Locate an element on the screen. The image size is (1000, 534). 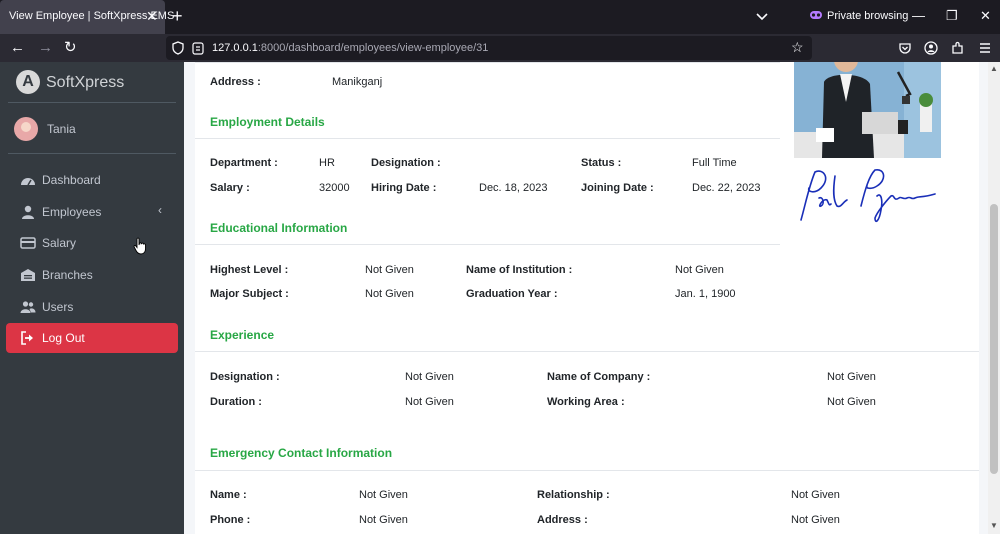
sidebar-item-label: Dashboard is located at coordinates (71, 180).